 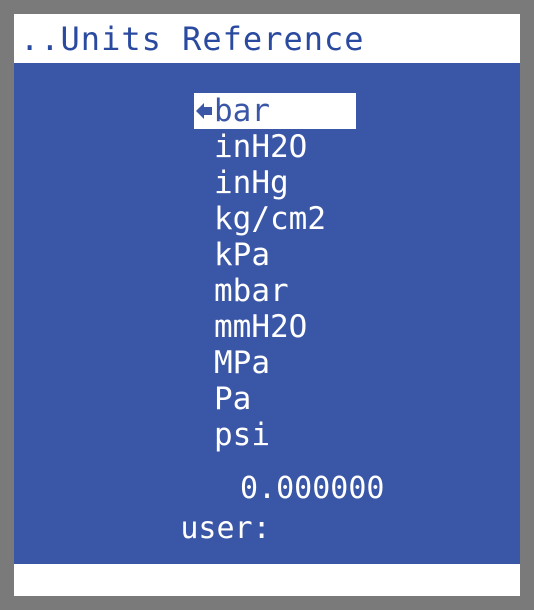 I want to click on page-title: ..Units Reference, so click(x=192, y=39).